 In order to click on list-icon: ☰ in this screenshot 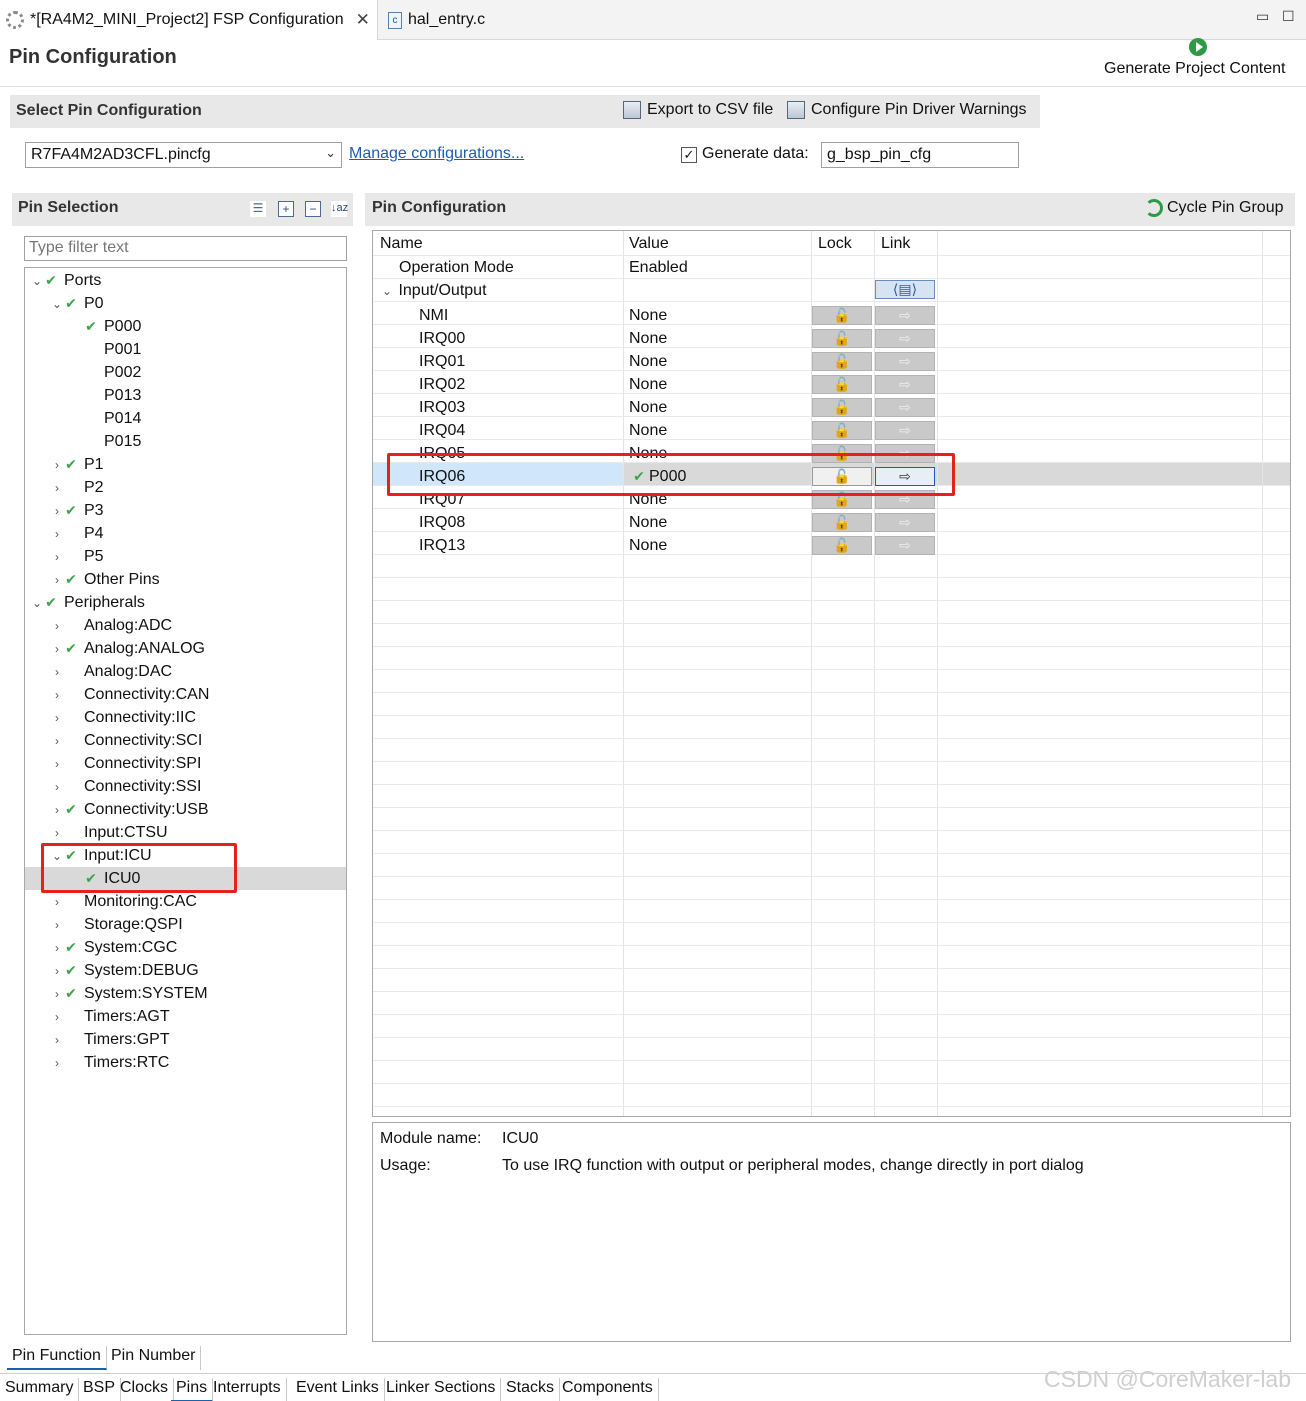, I will do `click(258, 209)`.